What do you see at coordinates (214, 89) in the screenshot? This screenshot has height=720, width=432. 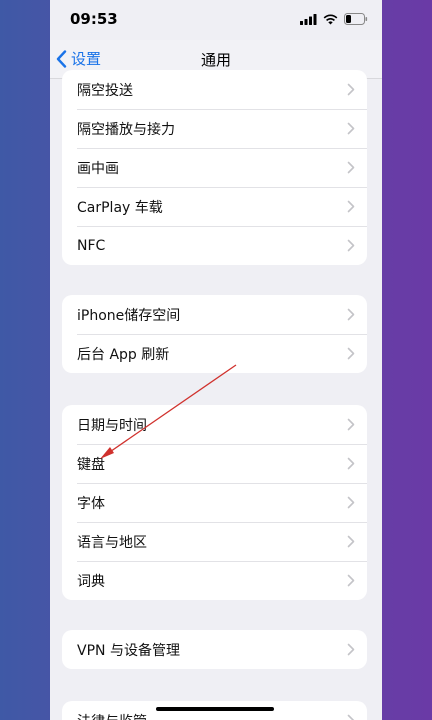 I see `list-item: 隔空投送` at bounding box center [214, 89].